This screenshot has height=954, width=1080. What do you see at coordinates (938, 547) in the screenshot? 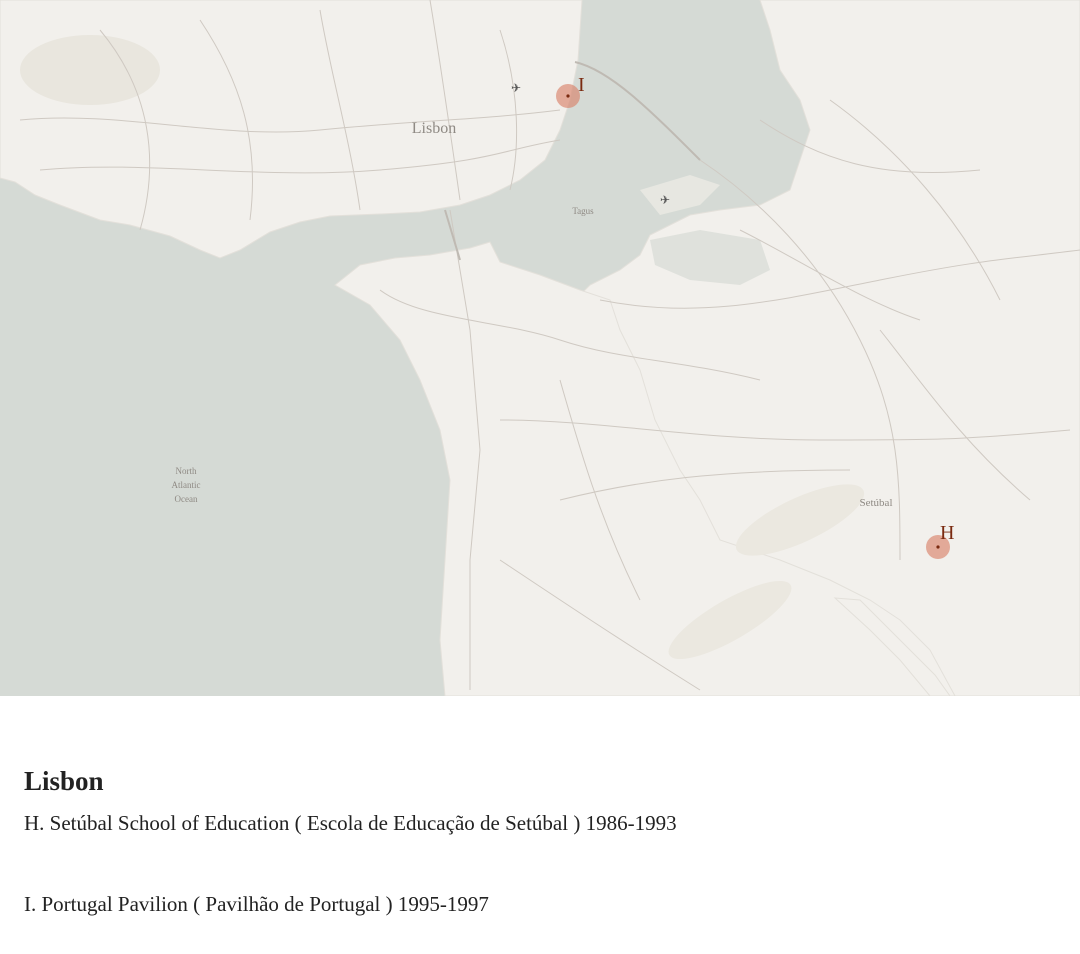
I see `marker-h-center` at bounding box center [938, 547].